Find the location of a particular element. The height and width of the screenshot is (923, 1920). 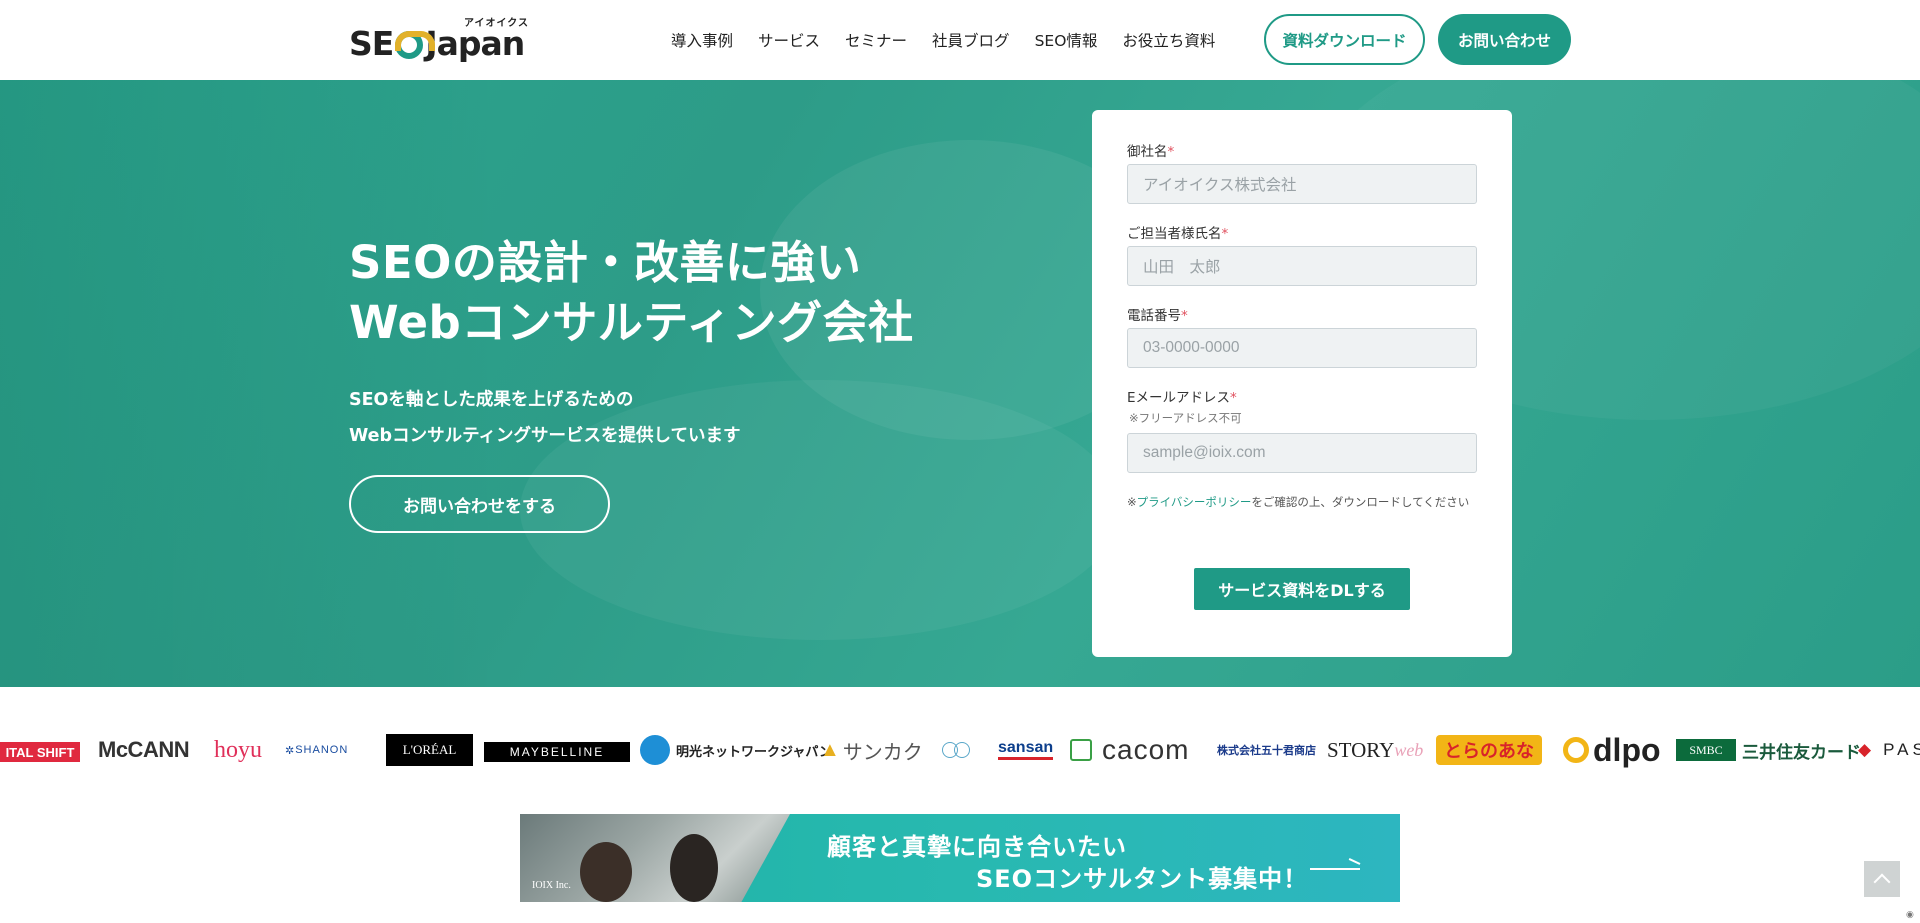

banner-company: IOIX Inc. is located at coordinates (551, 885).